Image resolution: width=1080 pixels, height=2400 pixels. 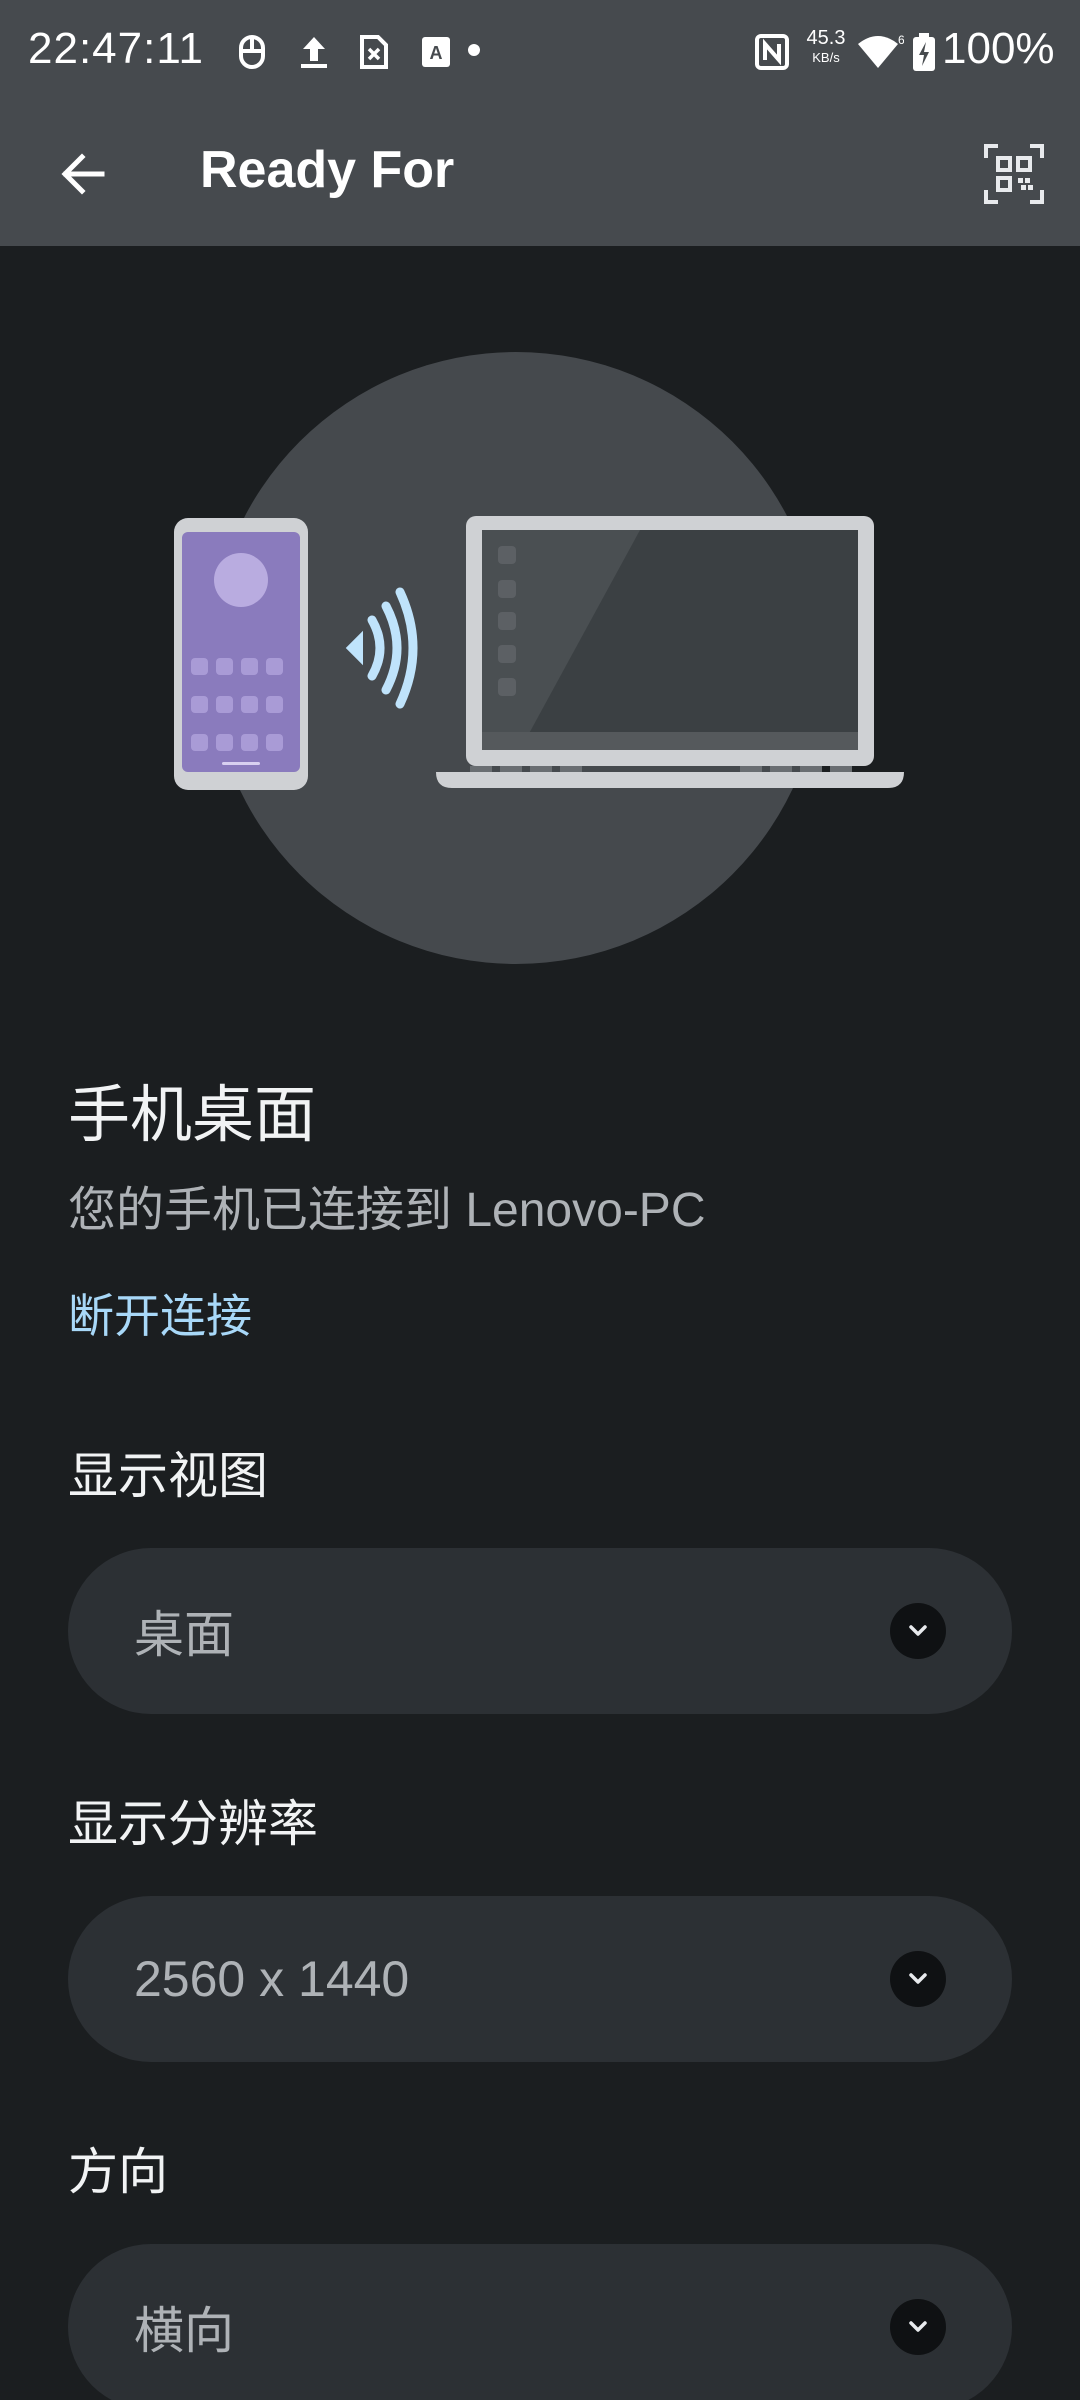 I want to click on display-resolution-value: 2560 x 1440, so click(x=272, y=1979).